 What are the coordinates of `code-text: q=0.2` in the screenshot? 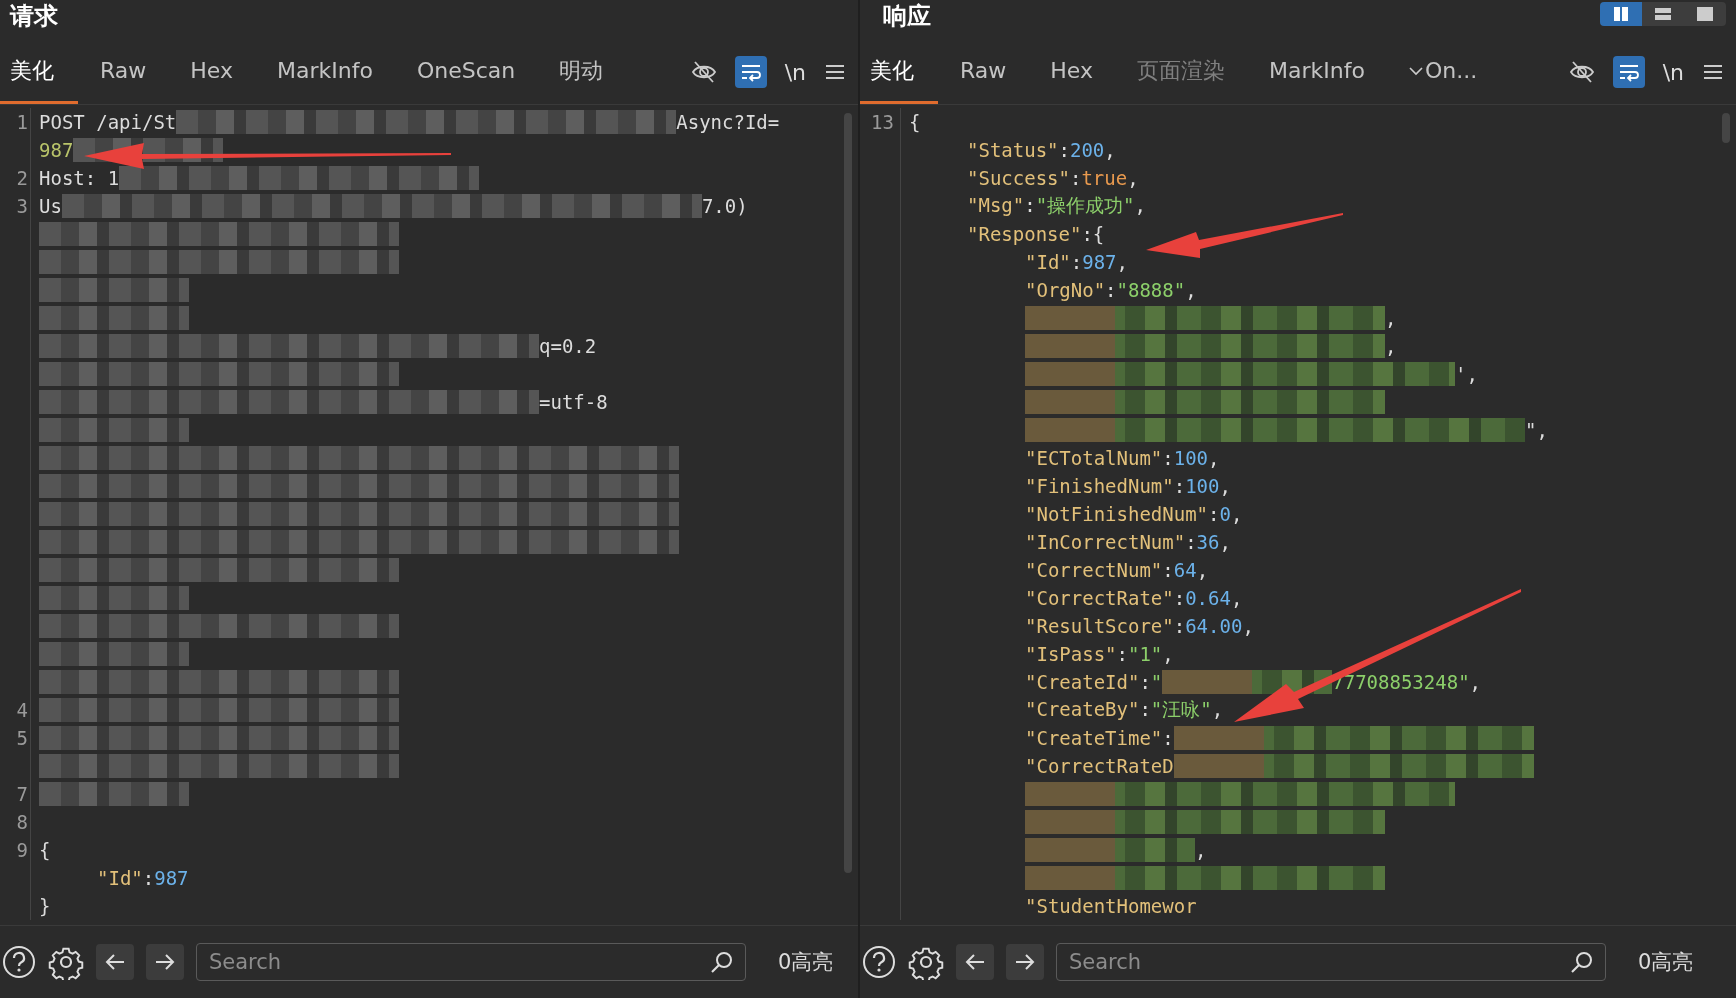 It's located at (568, 346).